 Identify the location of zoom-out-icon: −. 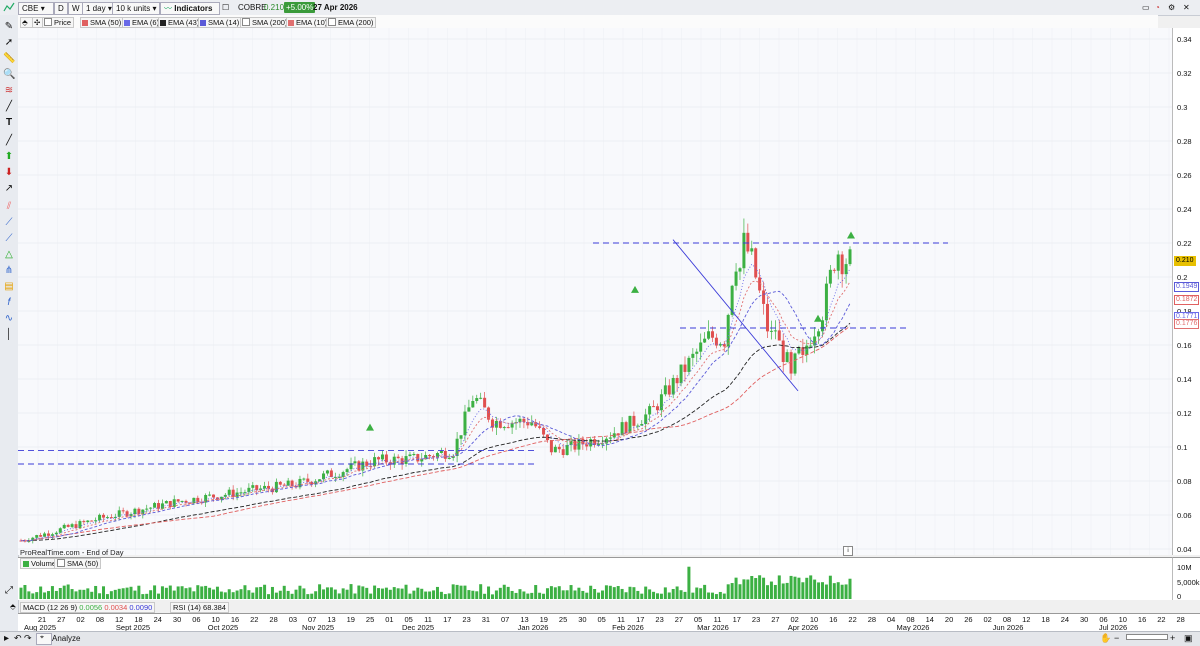
(1116, 638).